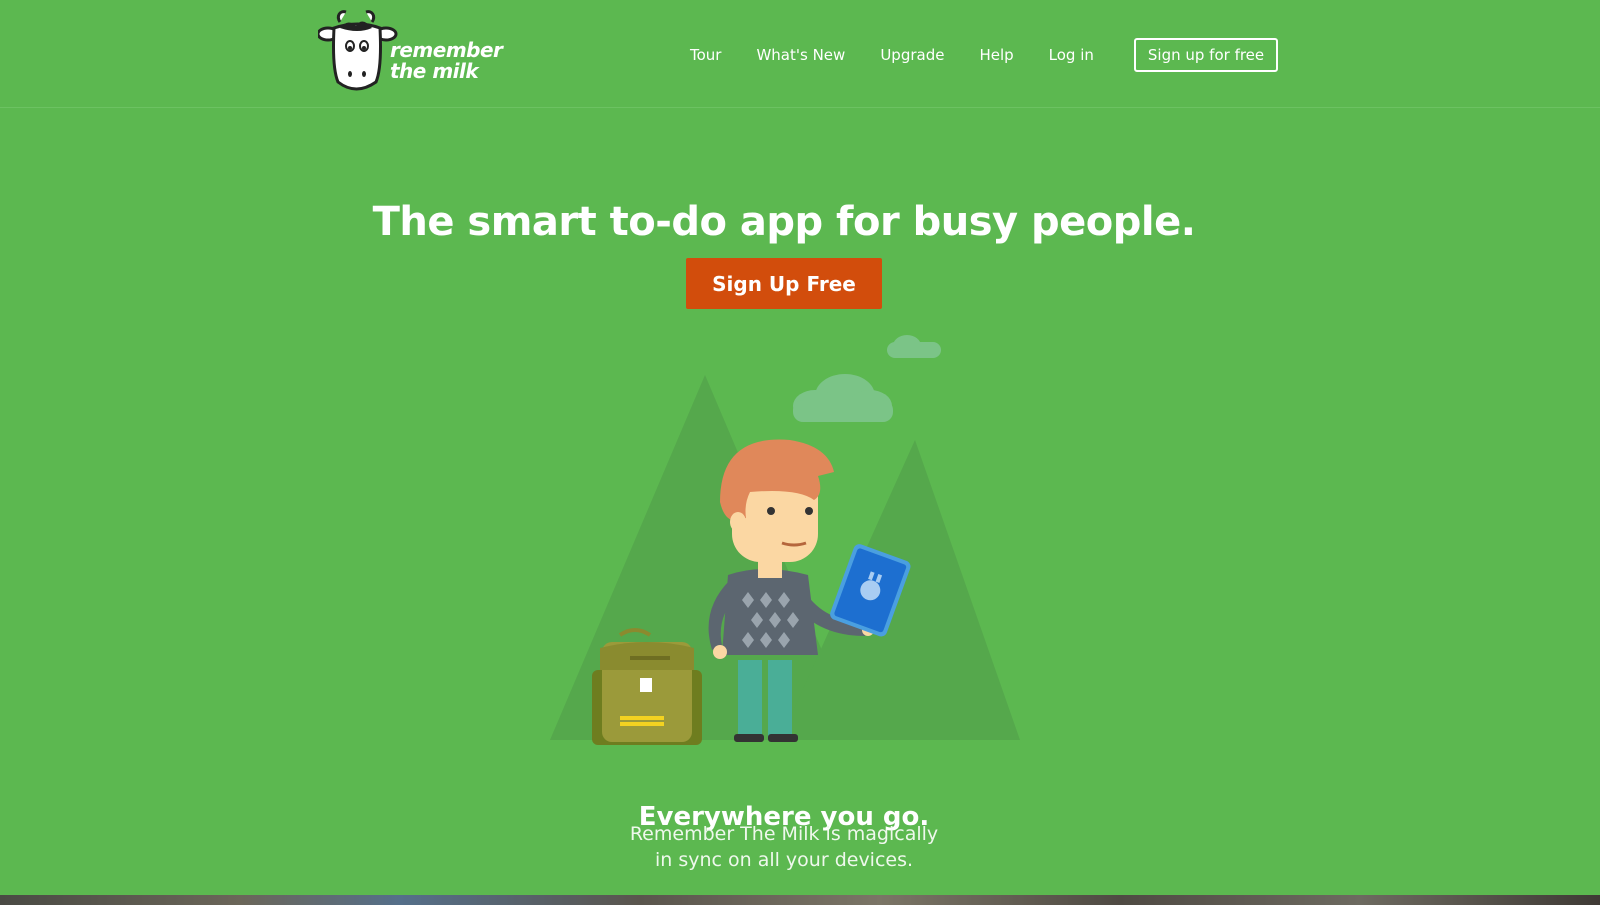 This screenshot has width=1600, height=905. Describe the element at coordinates (434, 71) in the screenshot. I see `logo-line-2: the milk` at that location.